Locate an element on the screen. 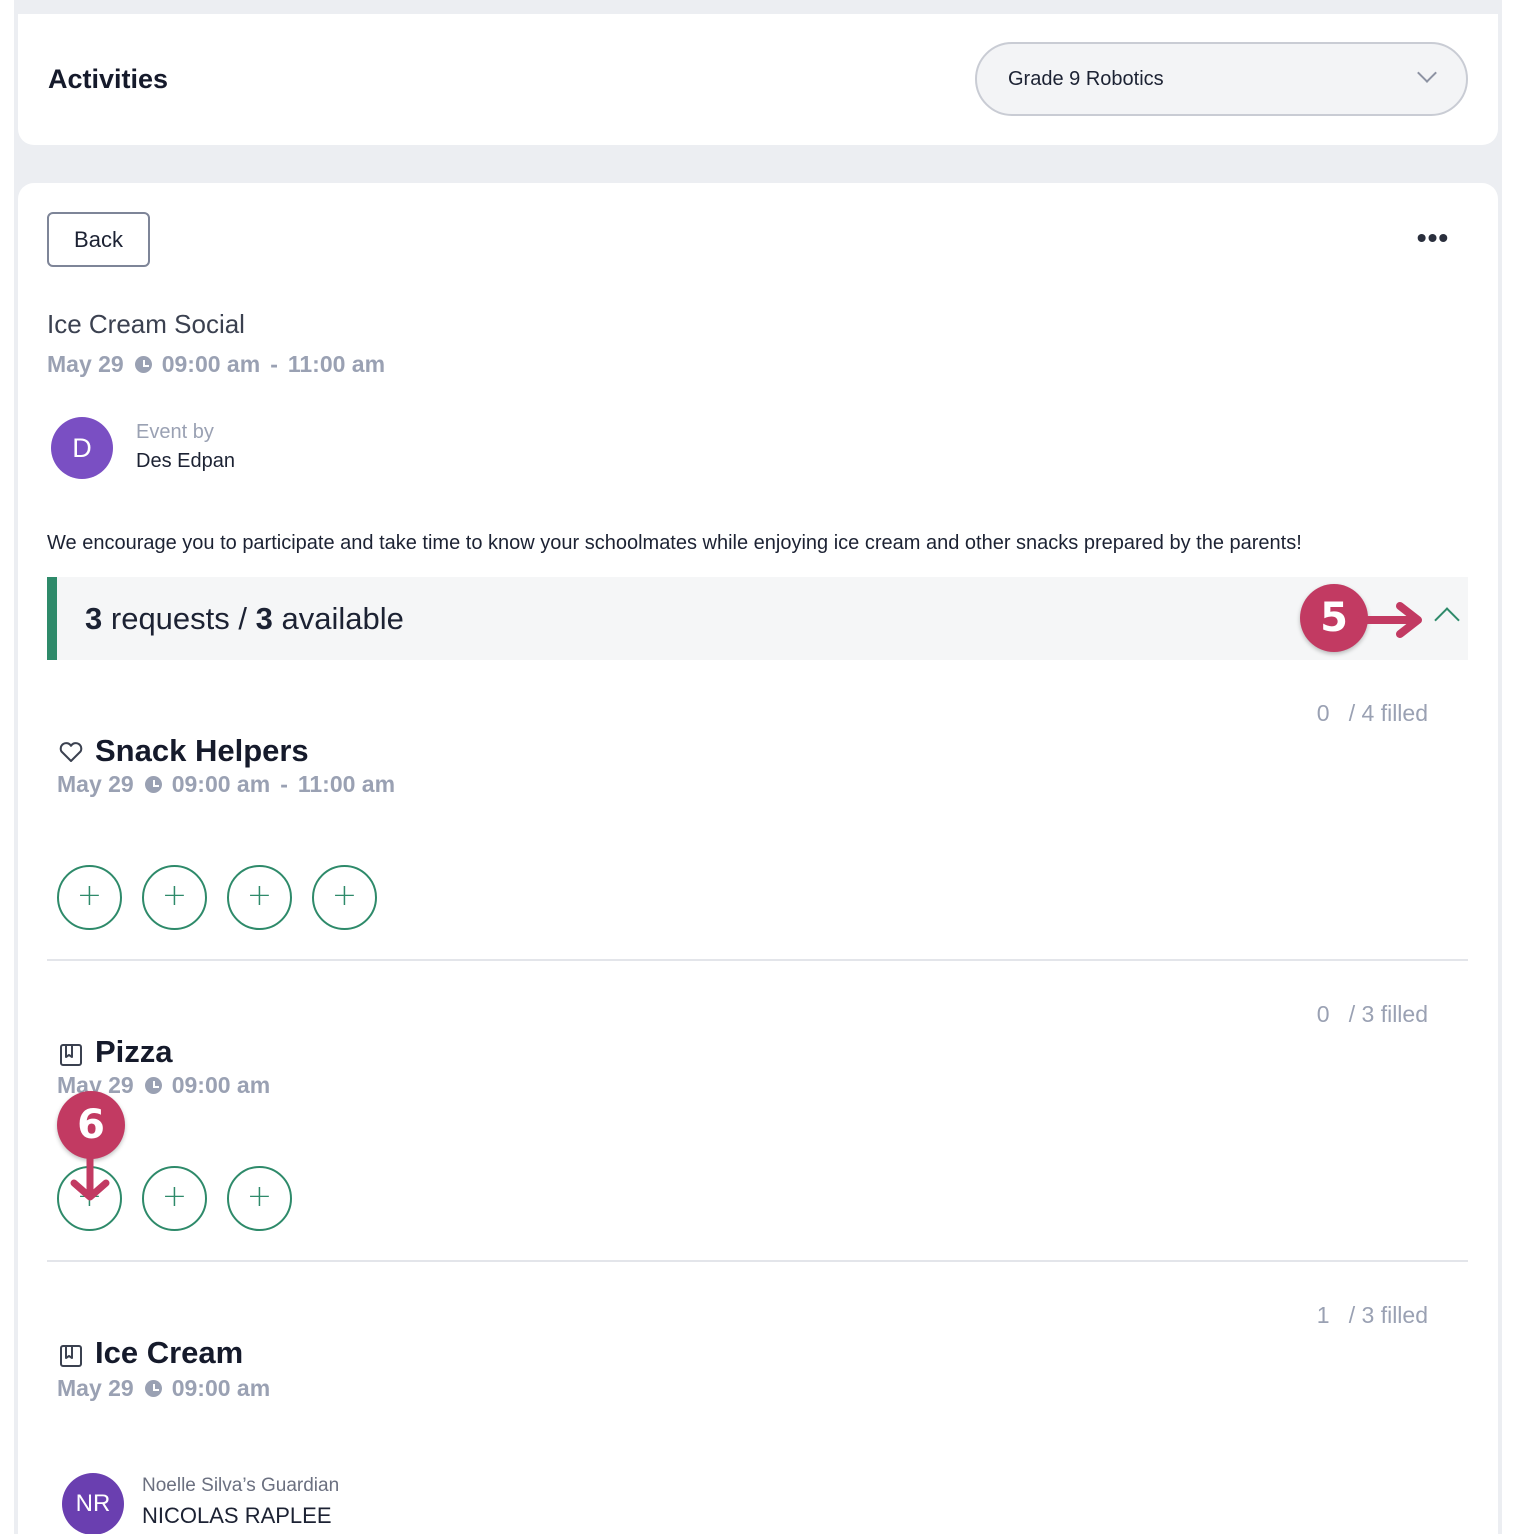 The image size is (1514, 1534). requests-label: requests / is located at coordinates (178, 618).